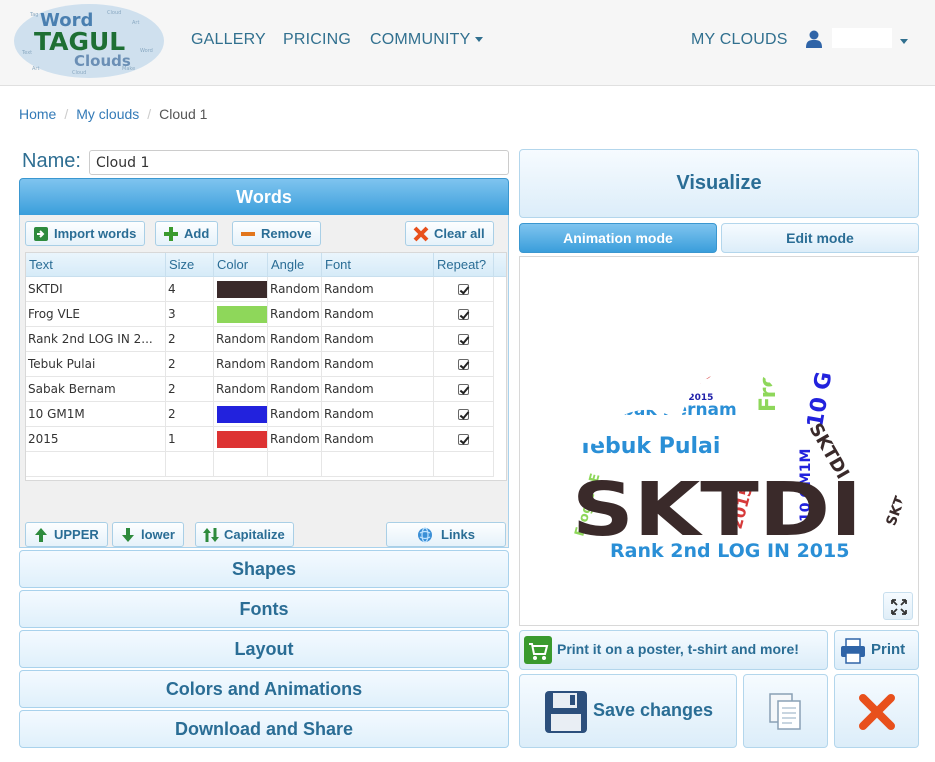  What do you see at coordinates (228, 40) in the screenshot?
I see `nav-gallery: GALLERY` at bounding box center [228, 40].